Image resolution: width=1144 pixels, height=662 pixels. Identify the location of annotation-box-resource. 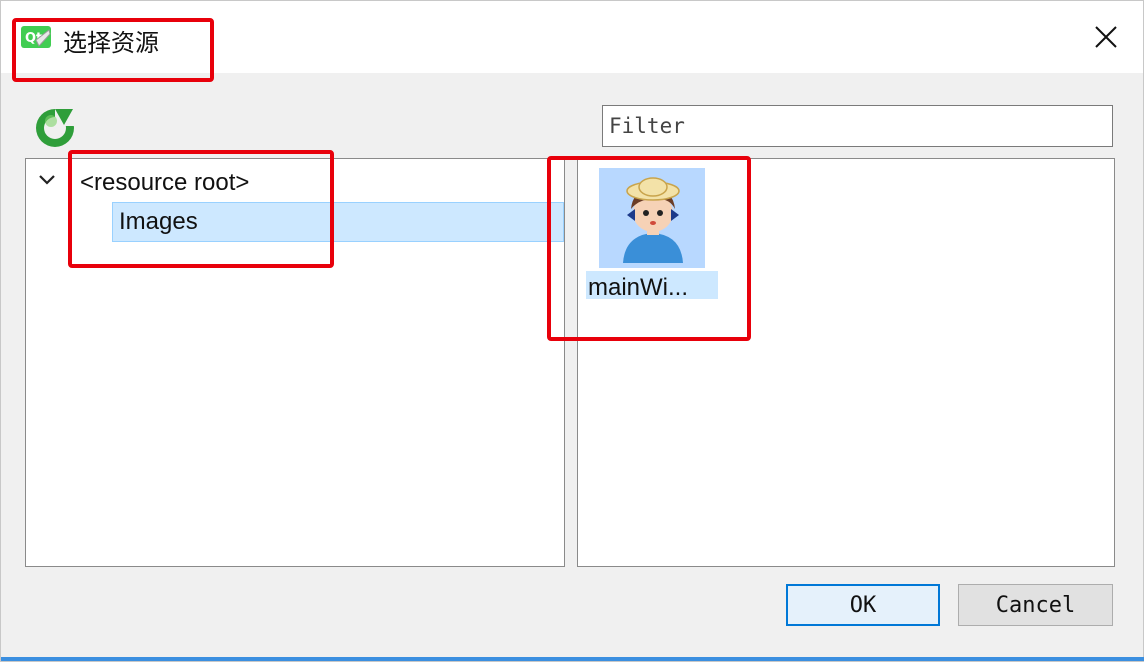
(649, 248).